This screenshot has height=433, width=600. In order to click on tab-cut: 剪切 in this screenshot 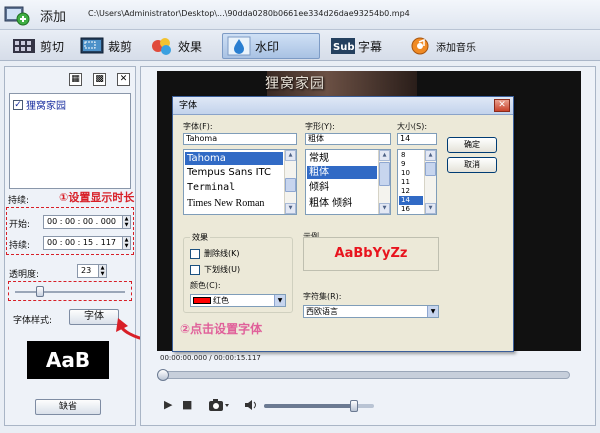, I will do `click(44, 46)`.